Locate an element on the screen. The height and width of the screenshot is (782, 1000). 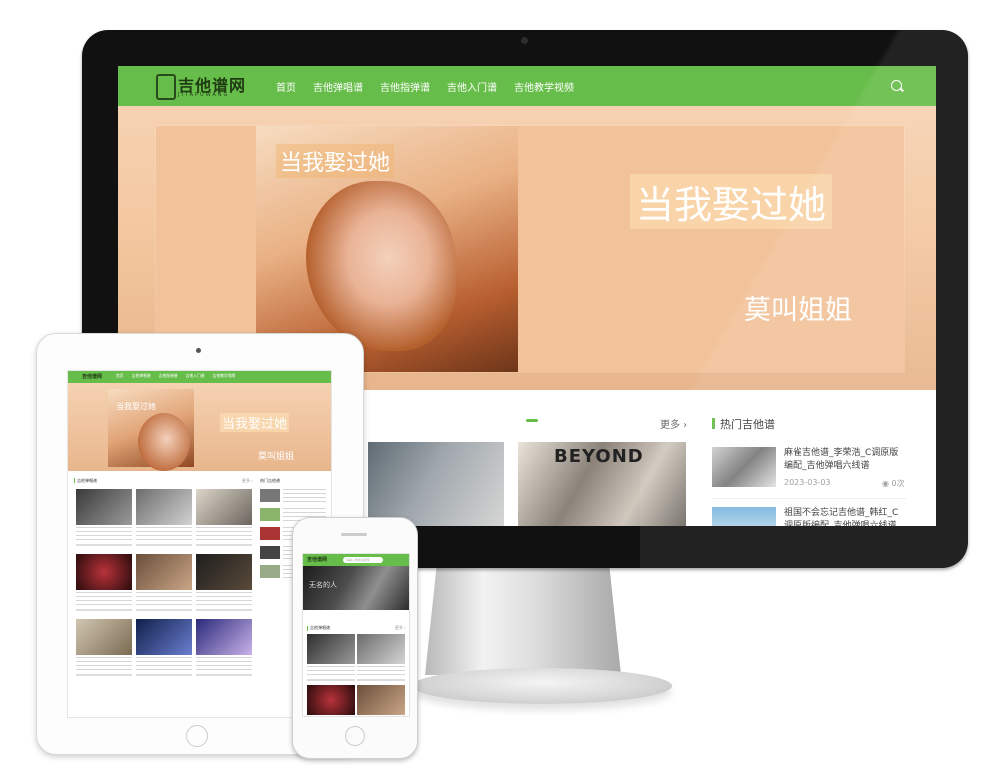
phone-speaker is located at coordinates (354, 534).